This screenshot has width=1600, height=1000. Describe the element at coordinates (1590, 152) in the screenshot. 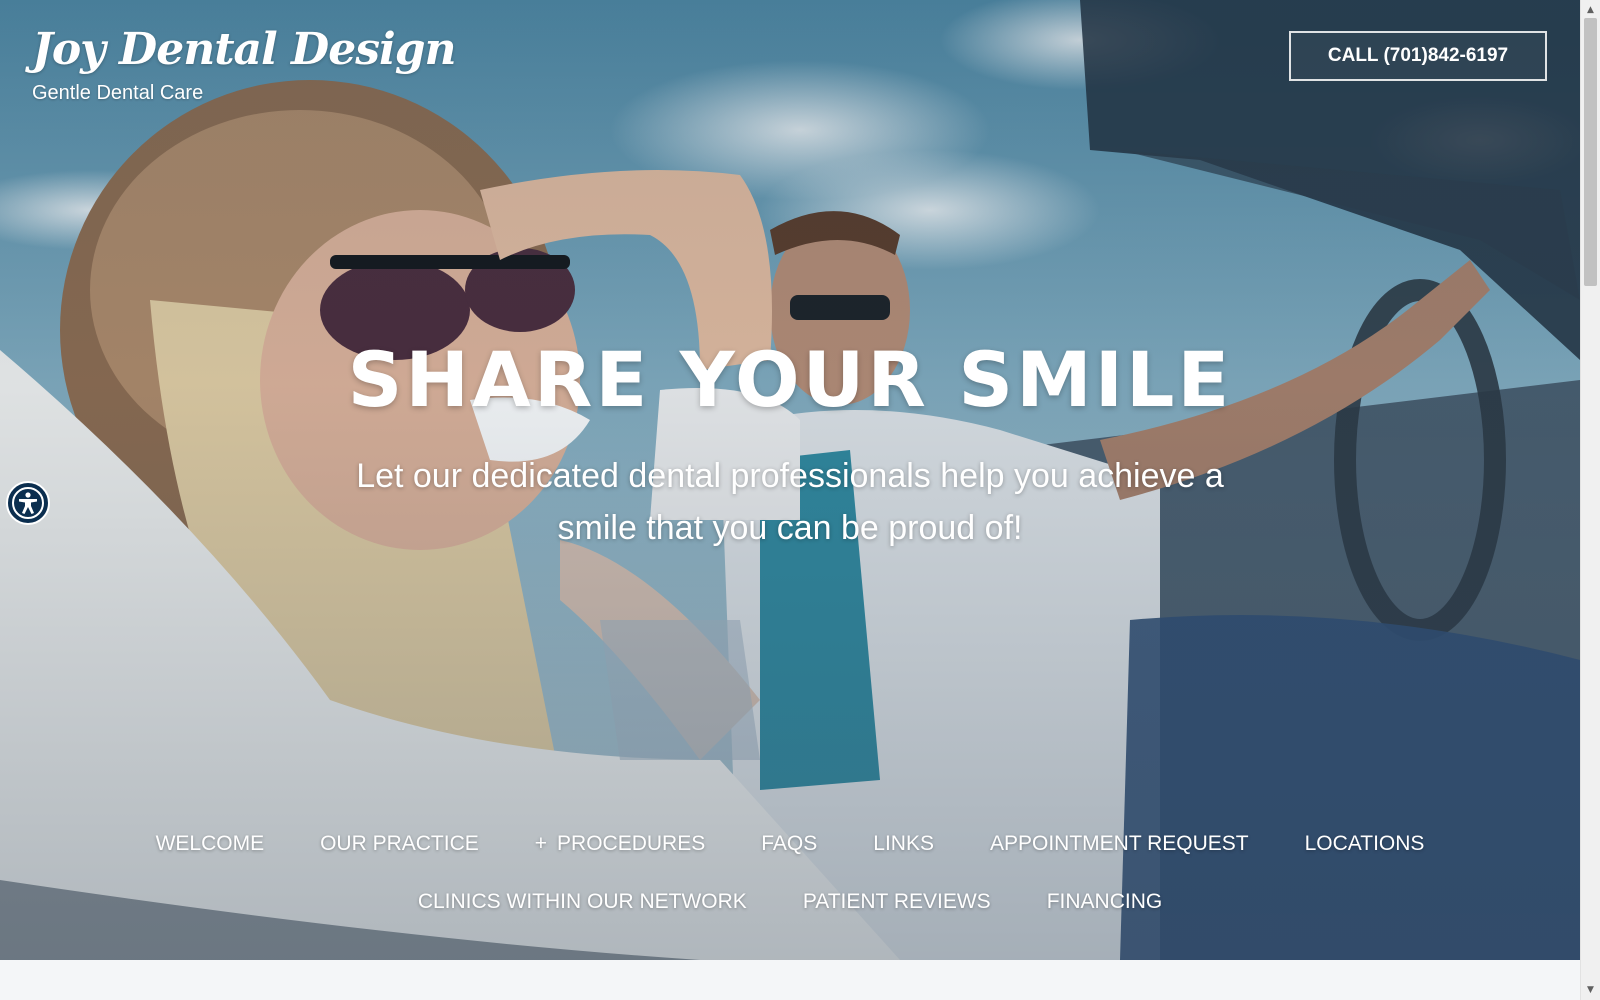

I see `scrollbar-thumb` at that location.